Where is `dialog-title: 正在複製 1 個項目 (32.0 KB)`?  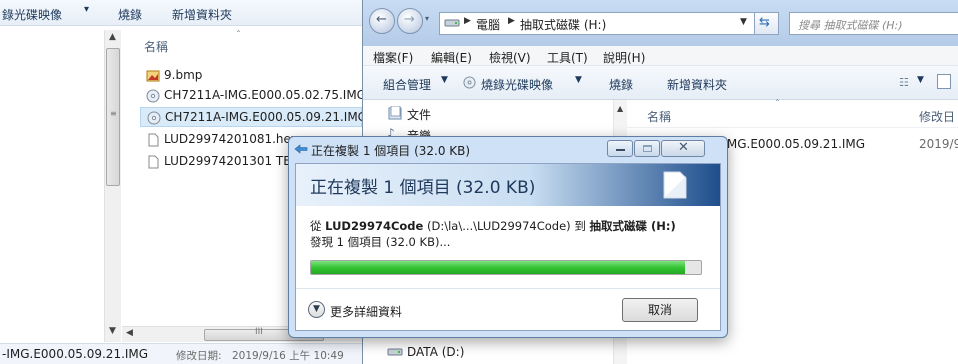 dialog-title: 正在複製 1 個項目 (32.0 KB) is located at coordinates (391, 151).